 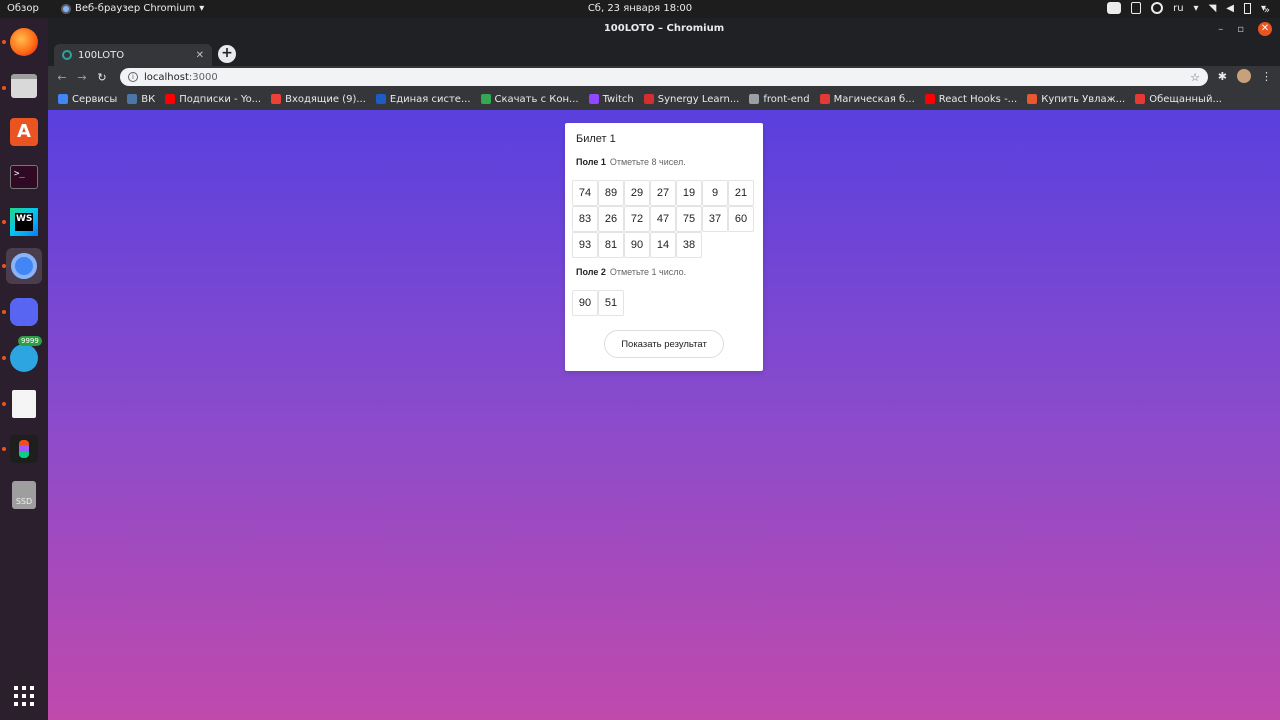 What do you see at coordinates (1222, 76) in the screenshot?
I see `extensions-icon: ✱` at bounding box center [1222, 76].